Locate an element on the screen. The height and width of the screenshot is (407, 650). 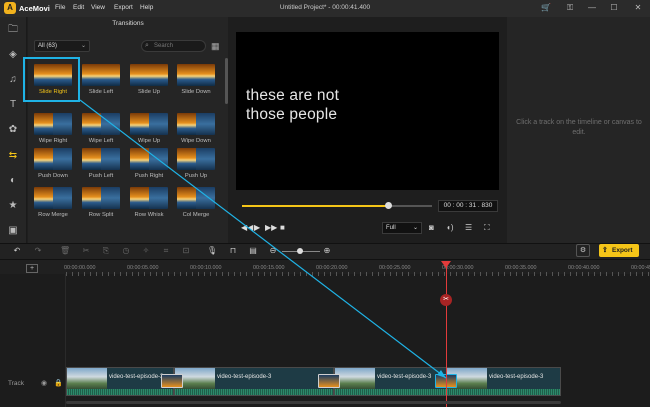
ruler-time-label: 00:00:10.000 is located at coordinates (206, 268).